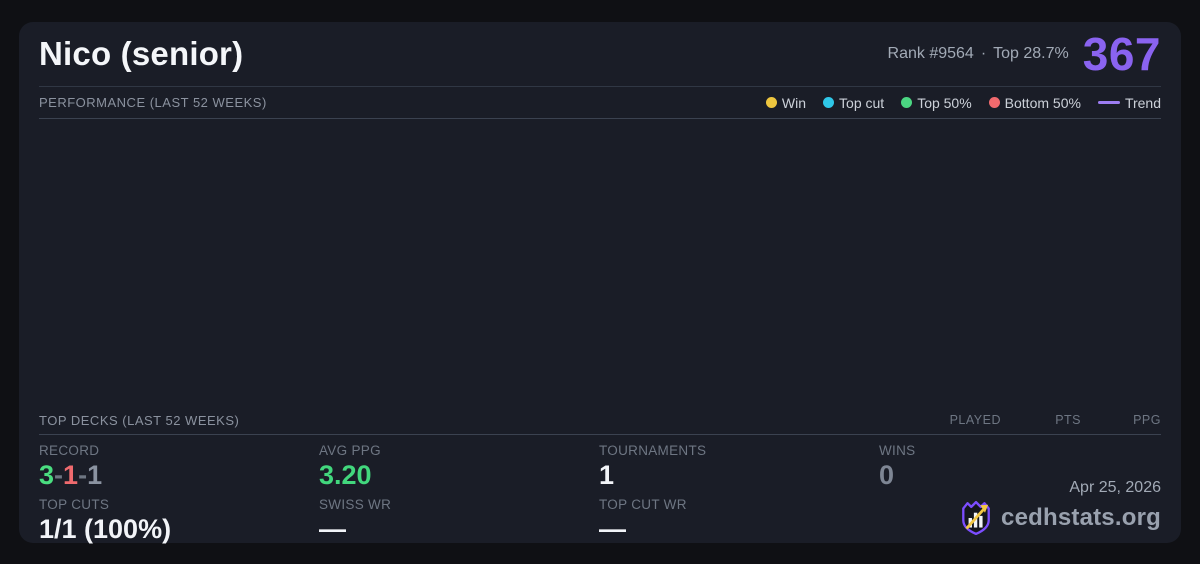 This screenshot has height=564, width=1200. I want to click on performance-section-title: PERFORMANCE (LAST 52 WEEKS), so click(153, 102).